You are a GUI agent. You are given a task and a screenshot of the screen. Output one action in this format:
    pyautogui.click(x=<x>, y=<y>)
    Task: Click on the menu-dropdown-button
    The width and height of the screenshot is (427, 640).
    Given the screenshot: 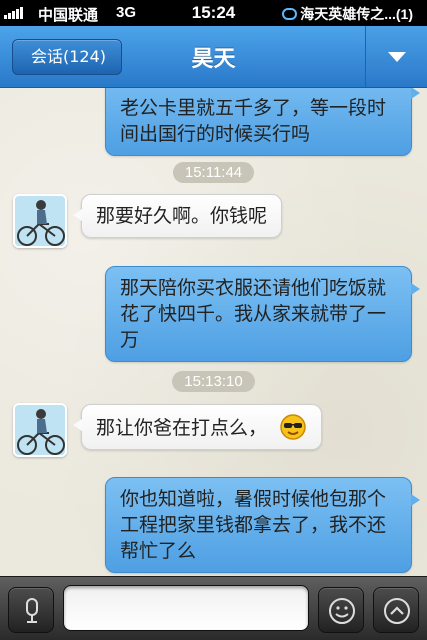 What is the action you would take?
    pyautogui.click(x=396, y=56)
    